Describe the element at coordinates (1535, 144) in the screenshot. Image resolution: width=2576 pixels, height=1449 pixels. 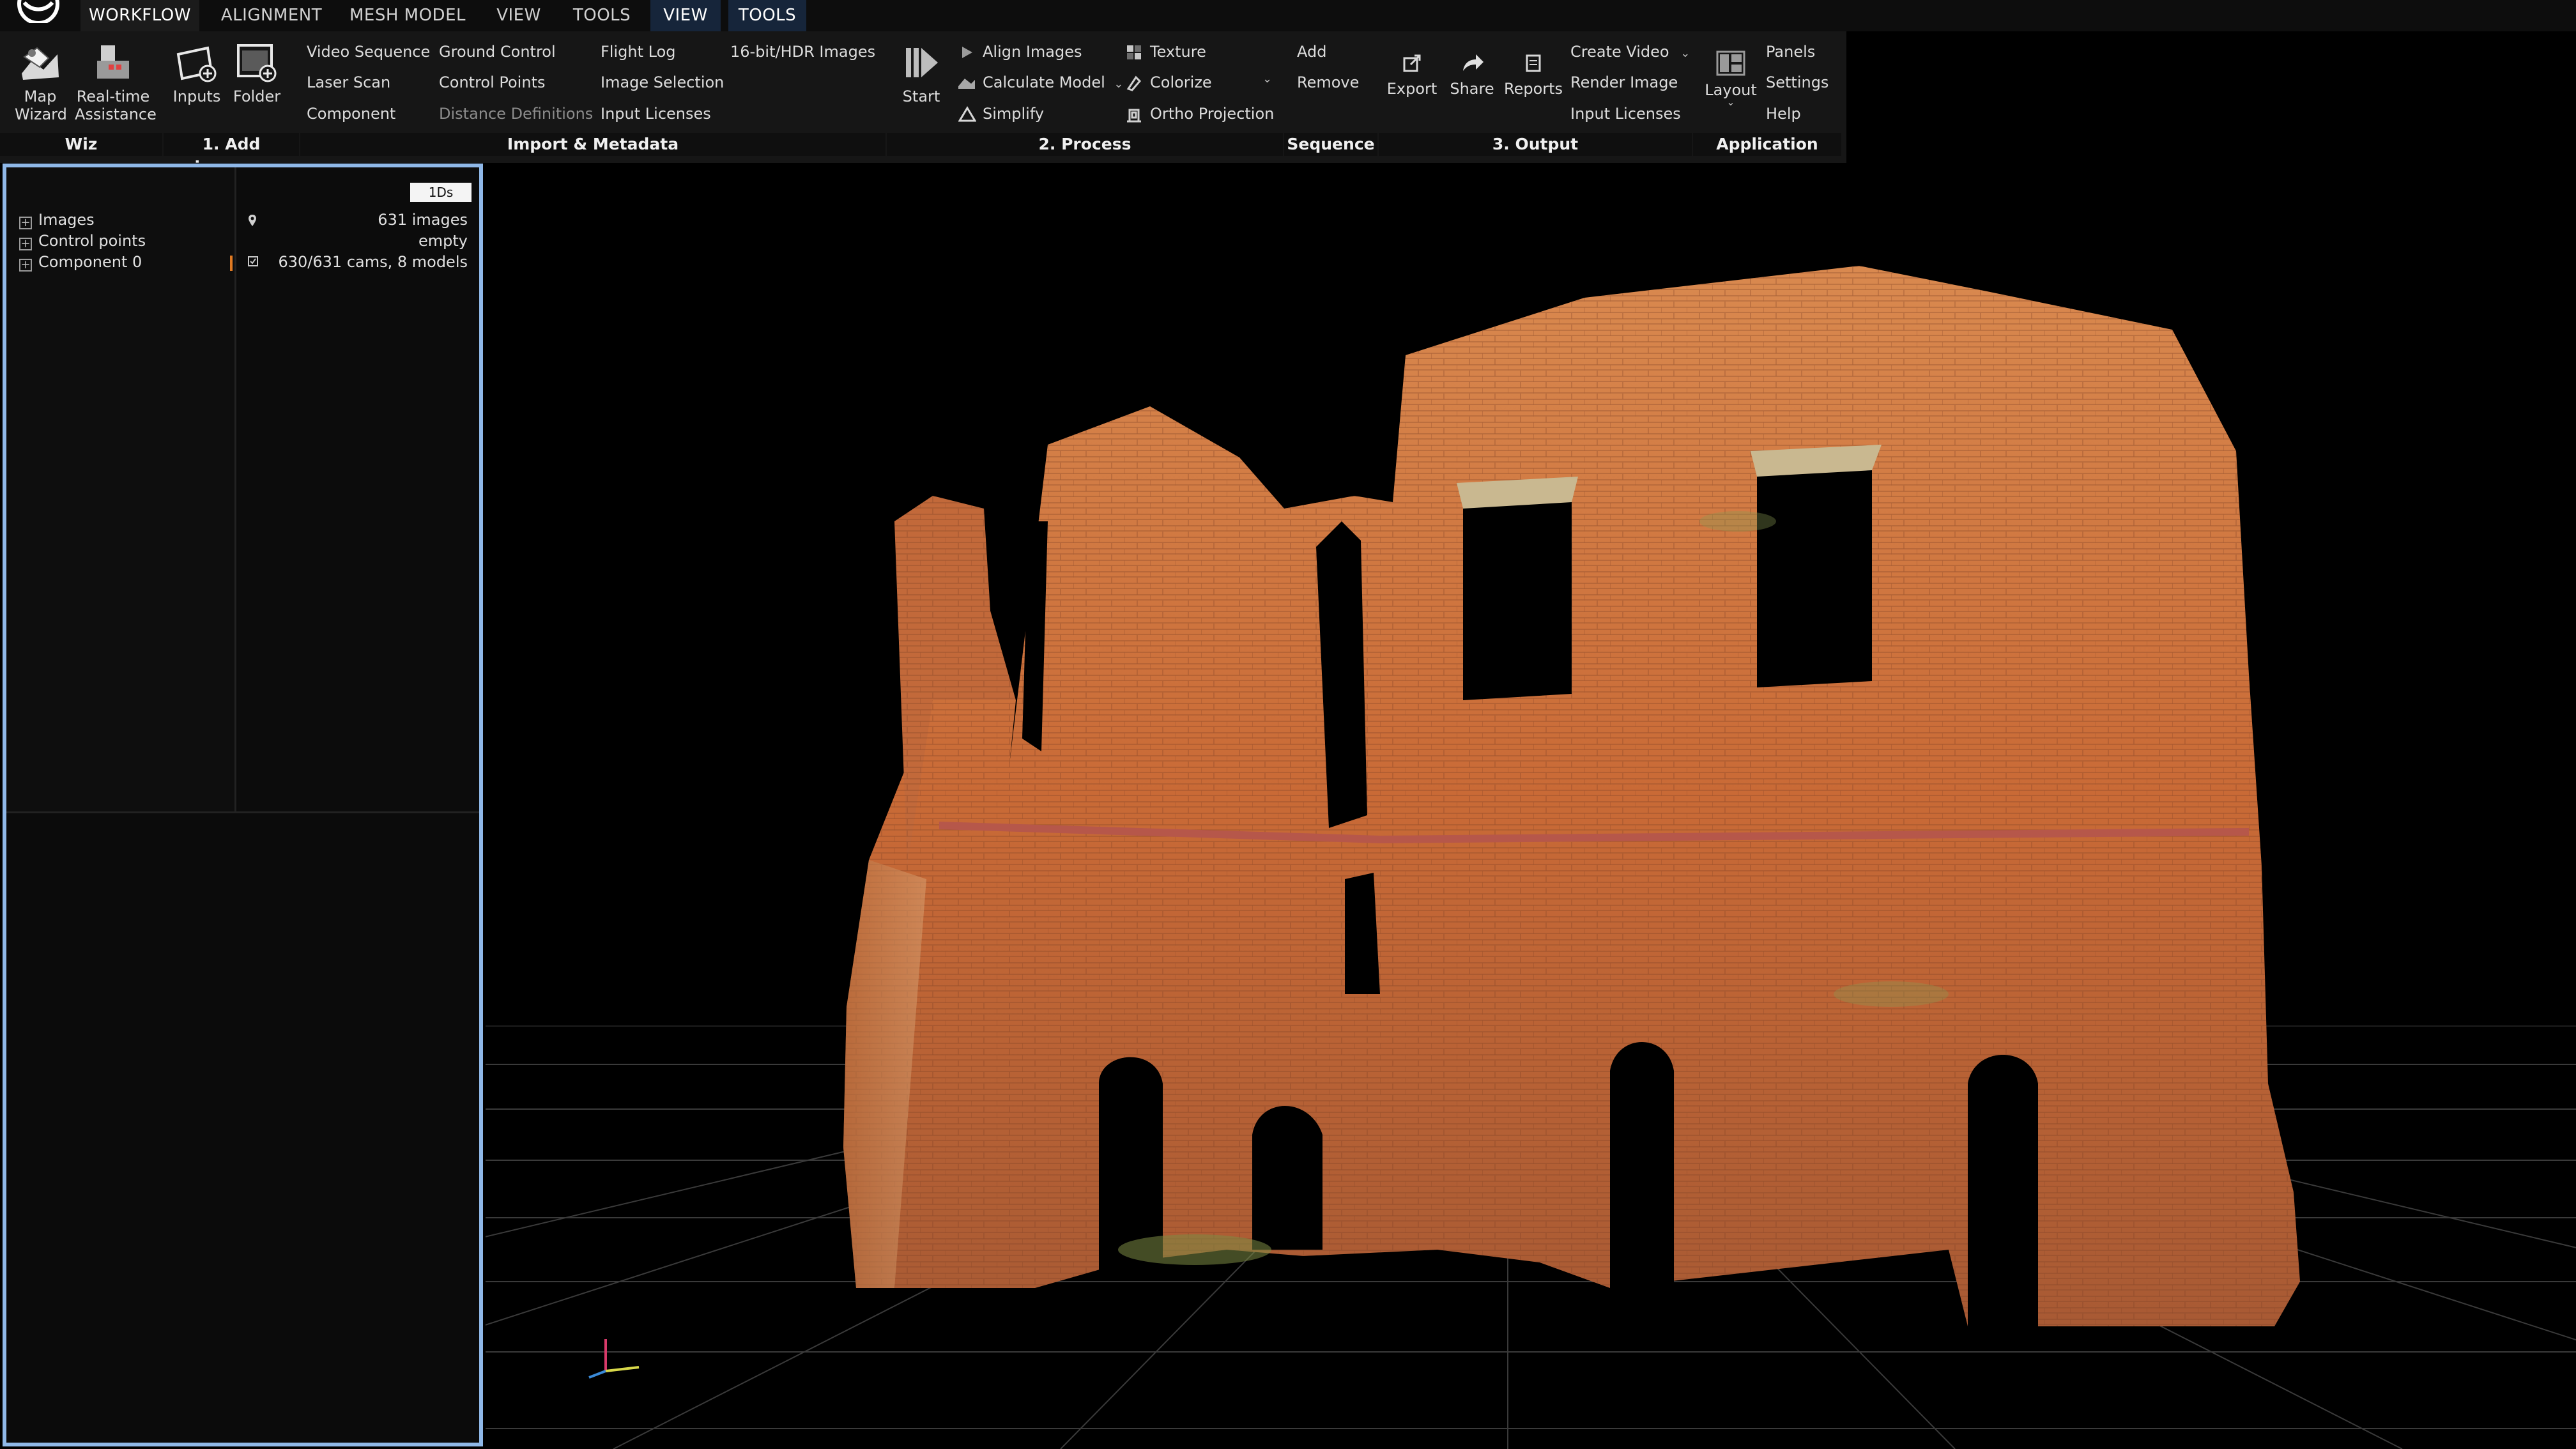
I see `group-output: 3. Output` at that location.